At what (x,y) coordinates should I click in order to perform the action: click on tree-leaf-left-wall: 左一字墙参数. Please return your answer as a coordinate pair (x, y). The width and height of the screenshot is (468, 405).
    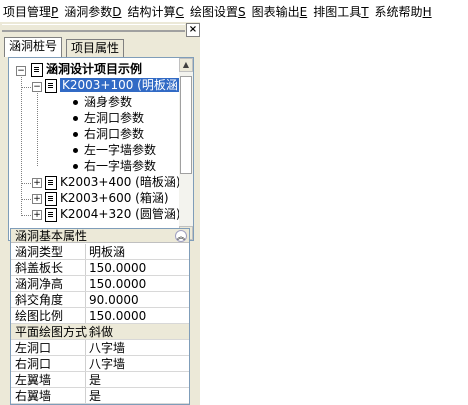
    Looking at the image, I should click on (114, 150).